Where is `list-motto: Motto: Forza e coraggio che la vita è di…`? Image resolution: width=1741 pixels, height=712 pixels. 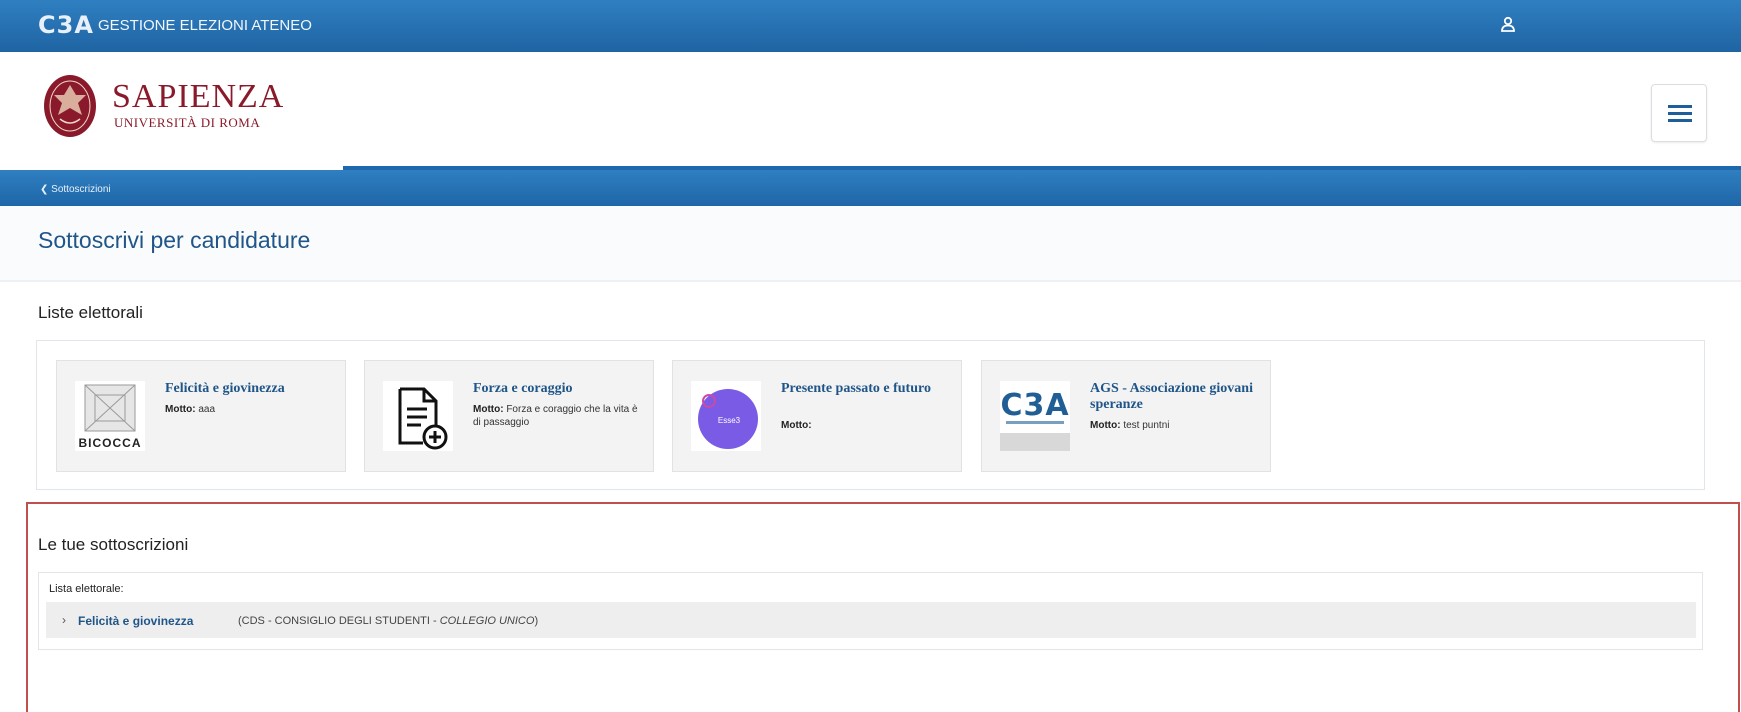
list-motto: Motto: Forza e coraggio che la vita è di… is located at coordinates (558, 416).